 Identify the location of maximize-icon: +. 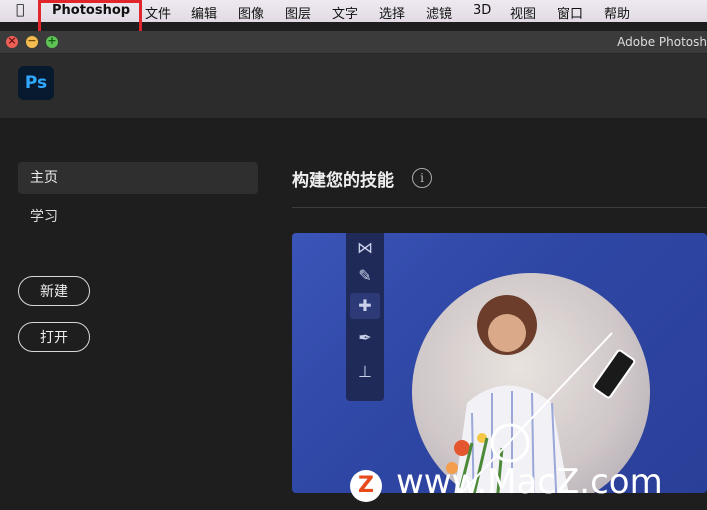
(52, 40).